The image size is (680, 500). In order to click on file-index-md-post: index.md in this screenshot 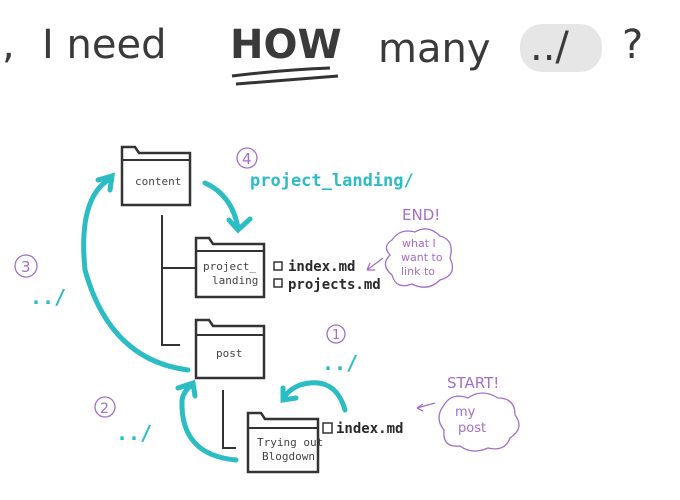, I will do `click(362, 429)`.